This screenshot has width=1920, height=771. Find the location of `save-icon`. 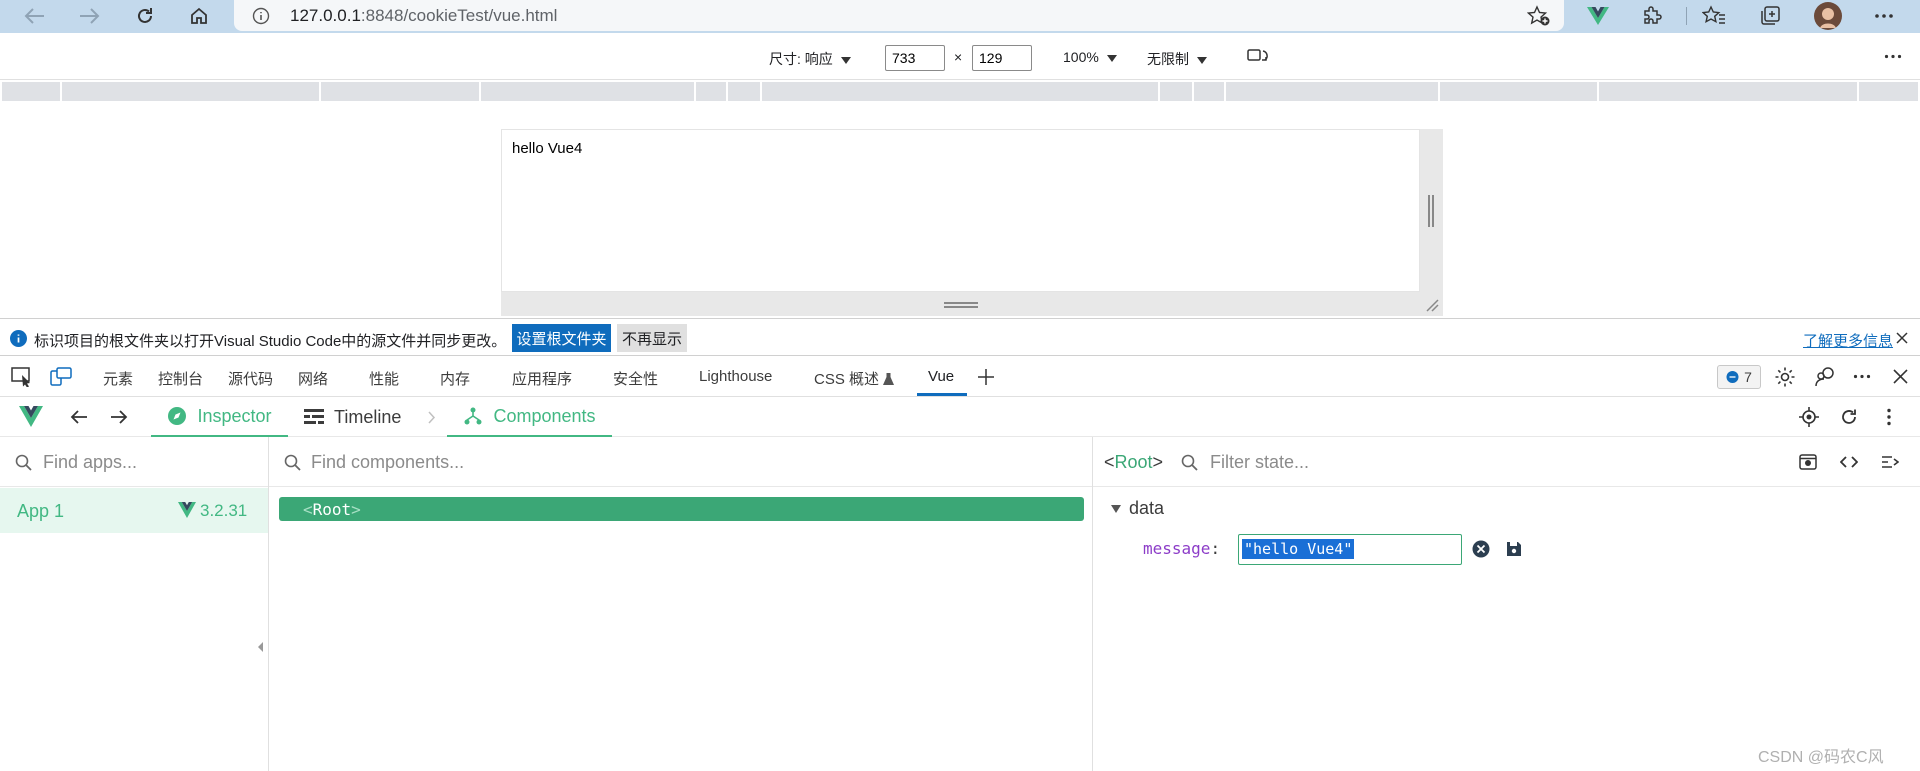

save-icon is located at coordinates (1514, 549).